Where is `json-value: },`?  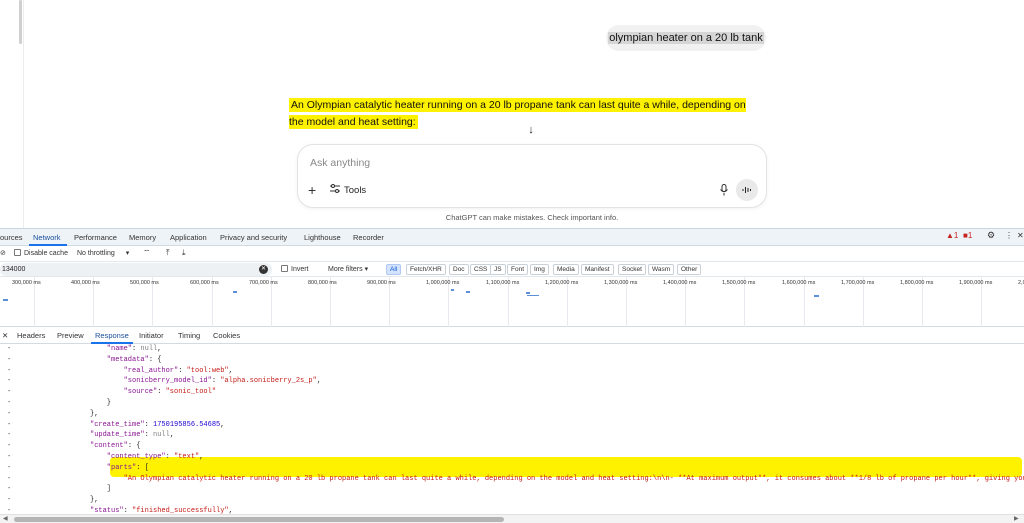
json-value: }, is located at coordinates (94, 500).